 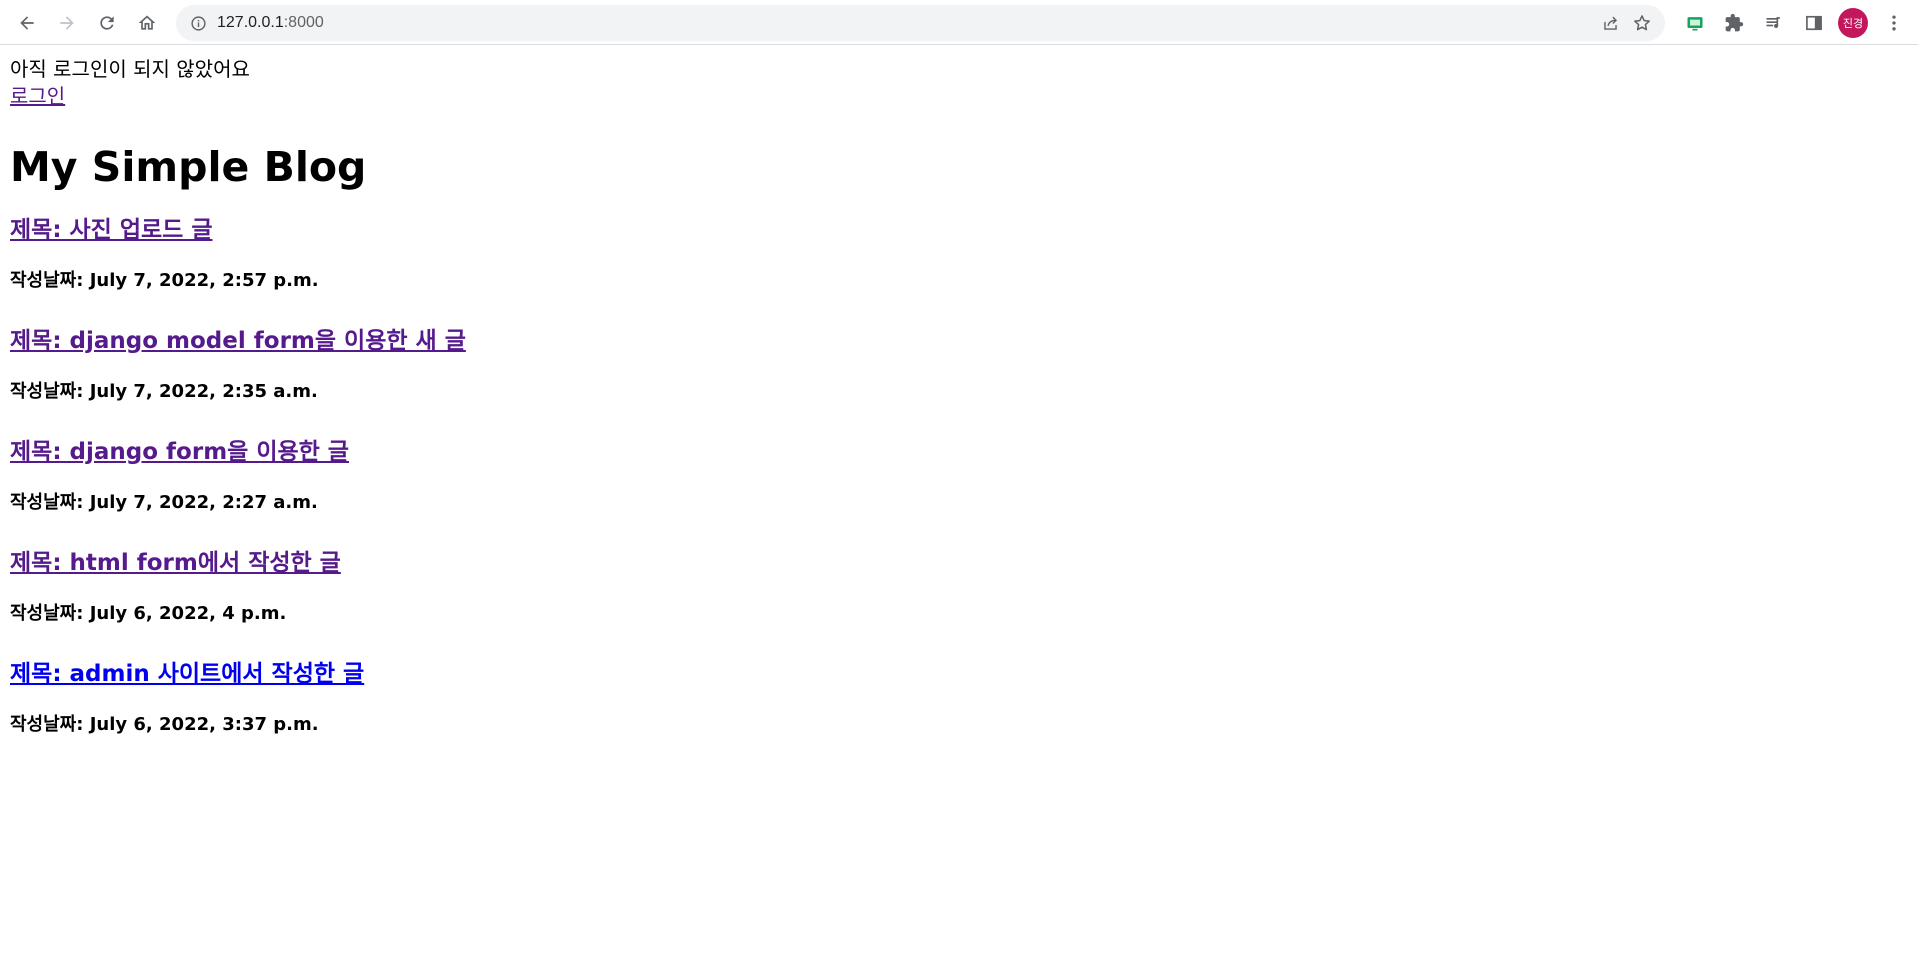 What do you see at coordinates (1774, 23) in the screenshot?
I see `playlist-icon` at bounding box center [1774, 23].